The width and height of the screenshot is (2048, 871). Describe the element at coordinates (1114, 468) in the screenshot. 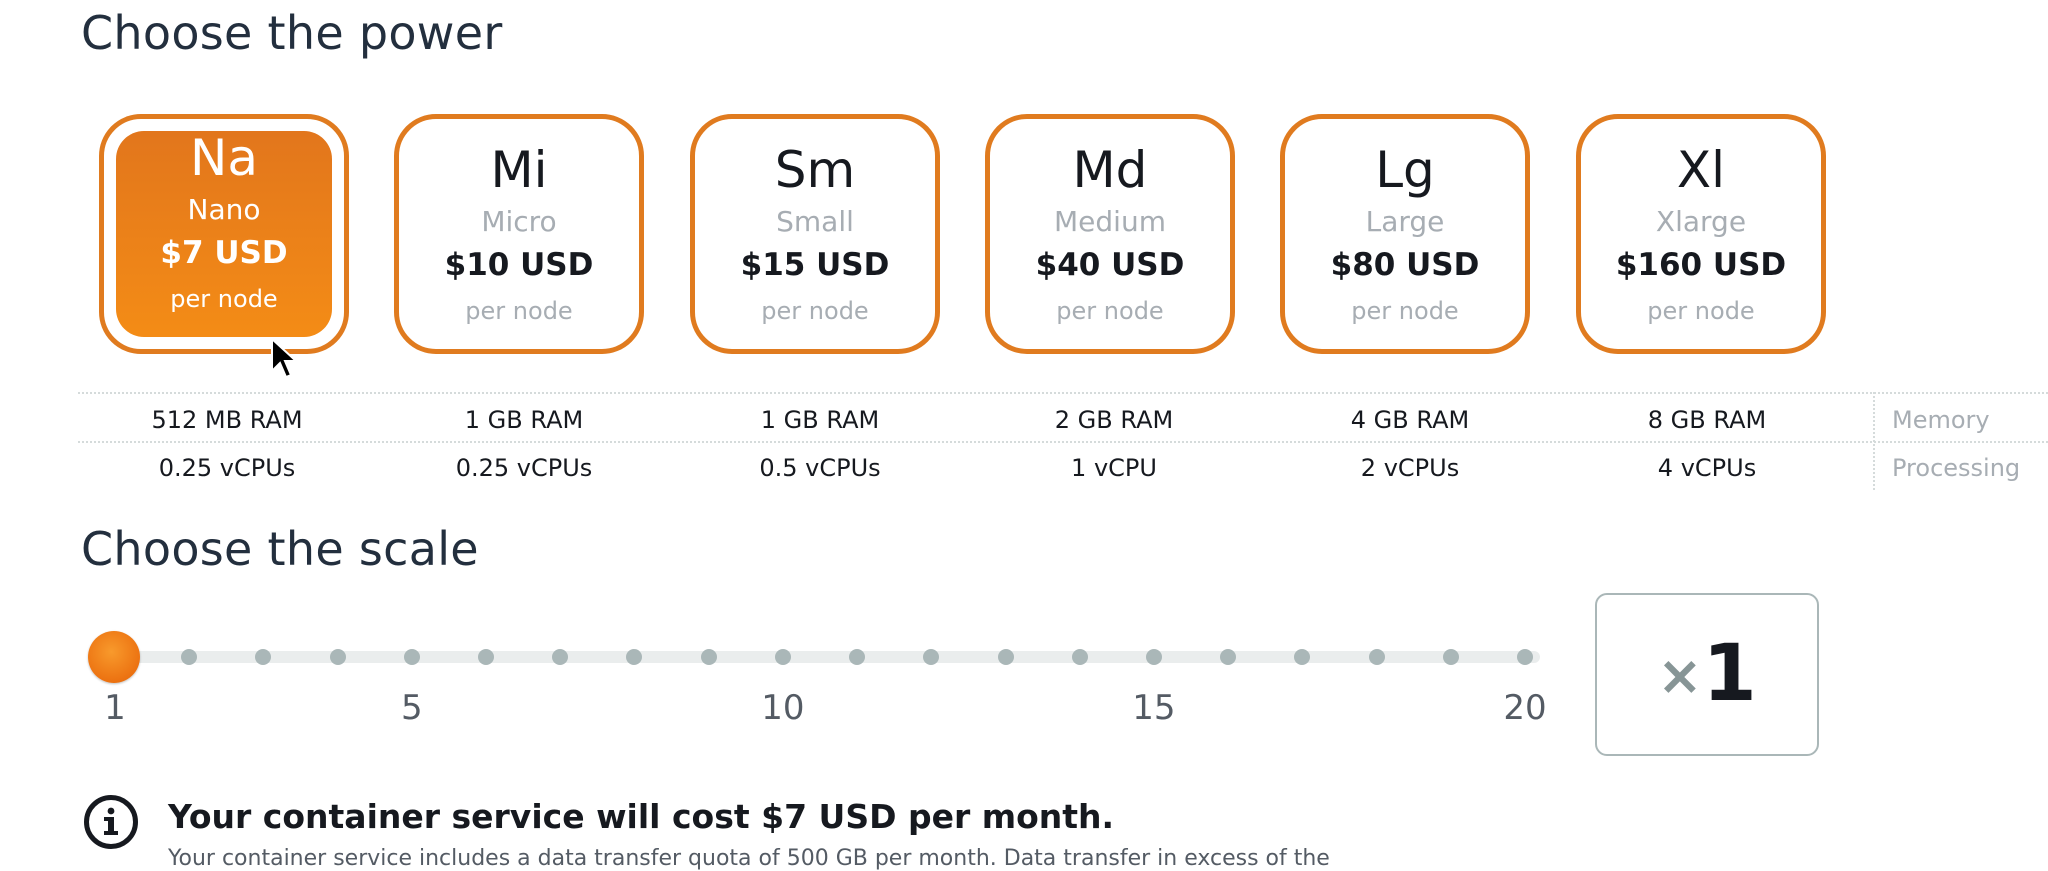

I see `processing-value: 1 vCPU` at that location.